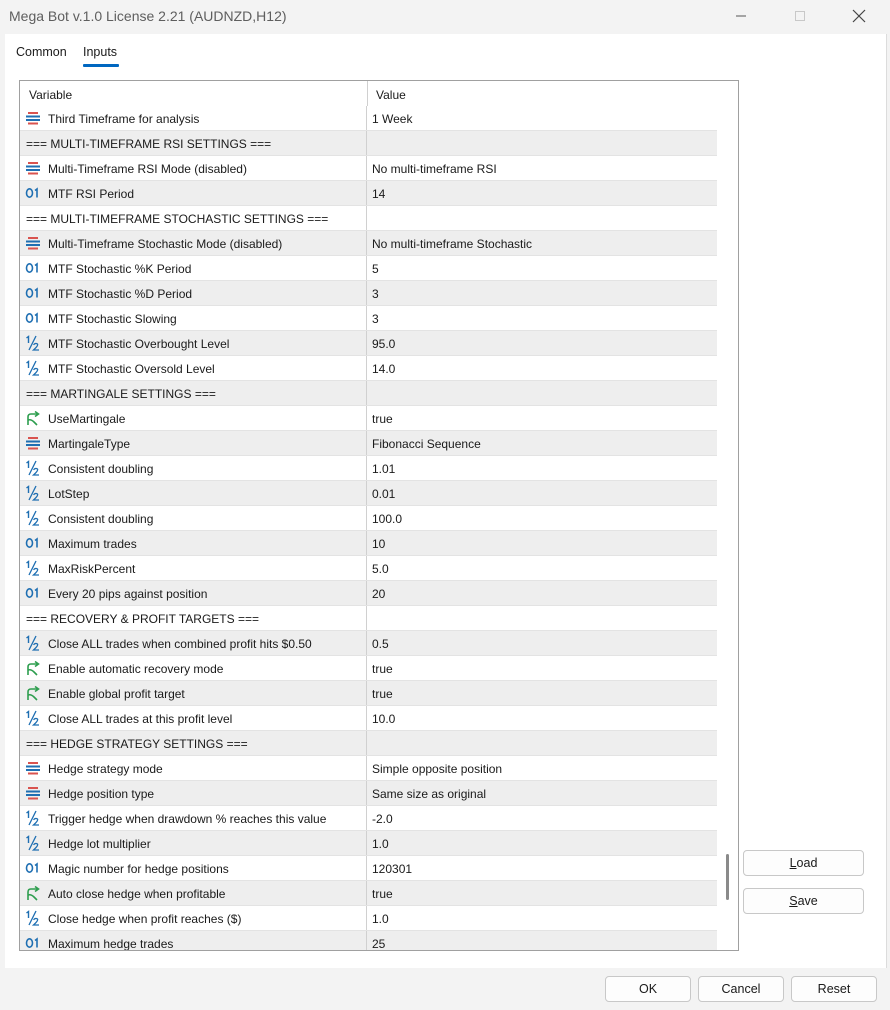 Image resolution: width=890 pixels, height=1010 pixels. I want to click on table-row: Hedge position type Same size as original, so click(368, 793).